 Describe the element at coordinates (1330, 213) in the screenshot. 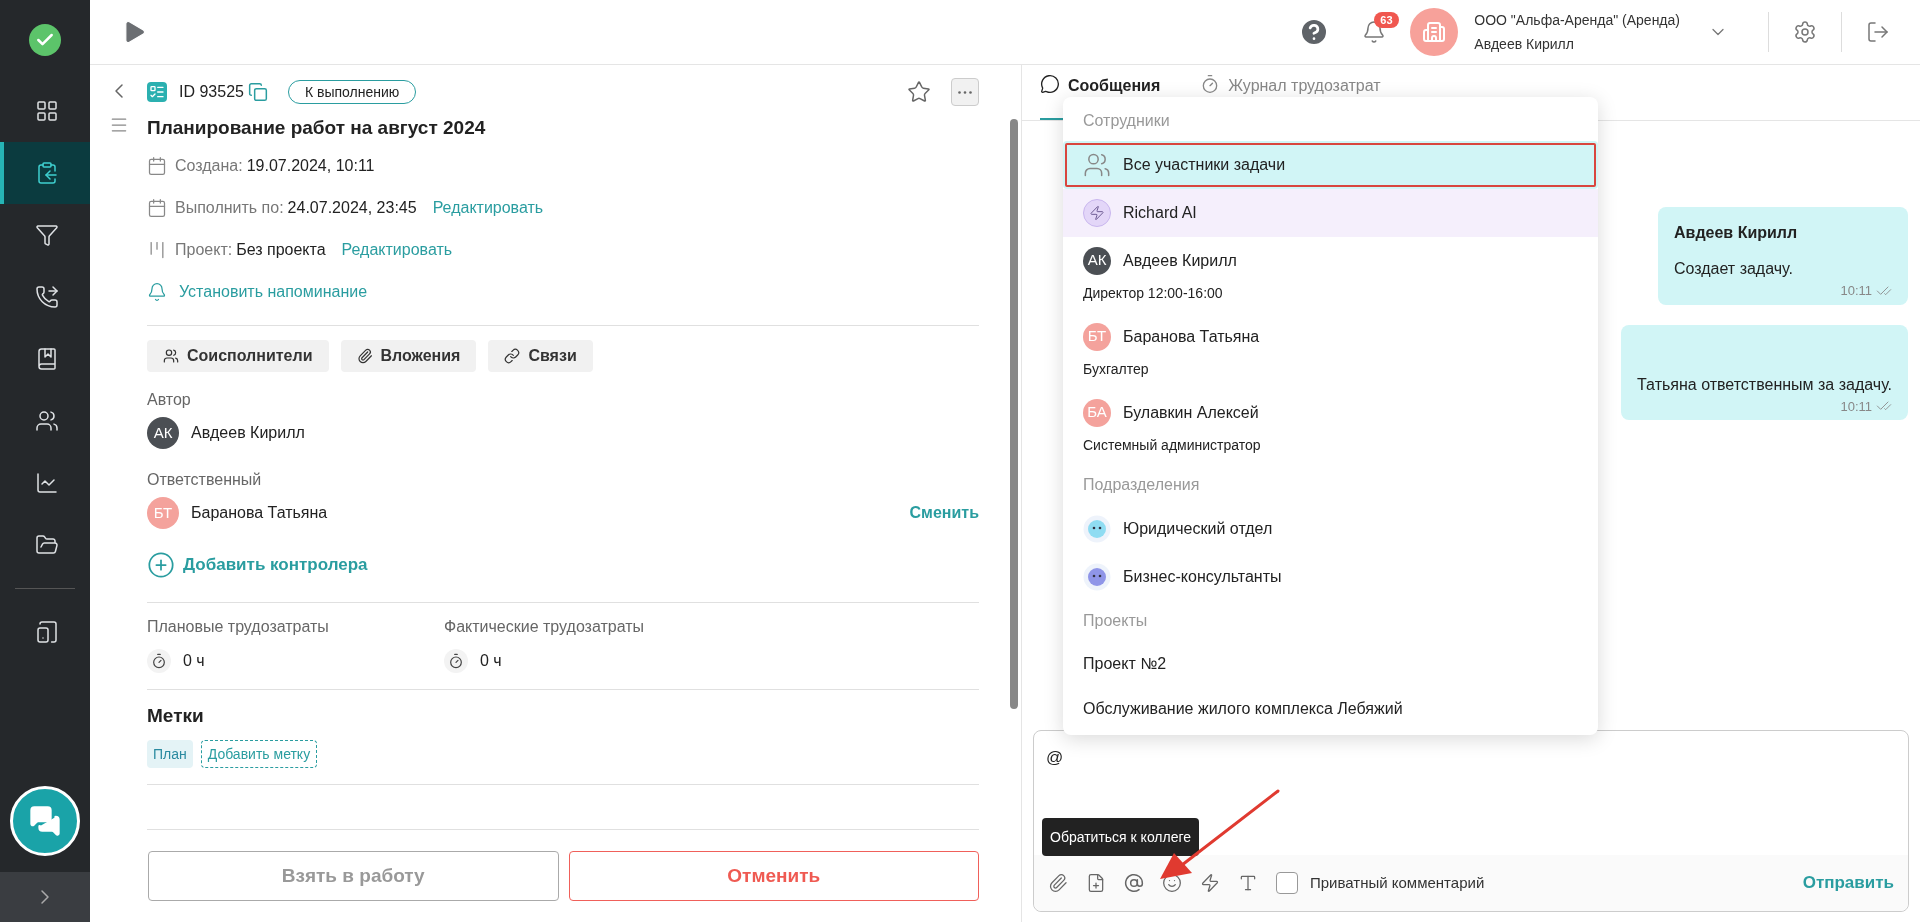

I see `mention-item: Richard AI` at that location.